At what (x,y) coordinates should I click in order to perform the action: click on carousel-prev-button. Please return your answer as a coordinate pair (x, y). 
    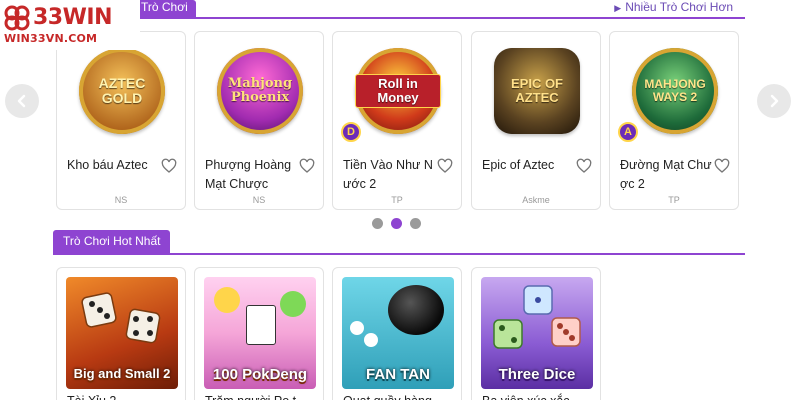
    Looking at the image, I should click on (22, 101).